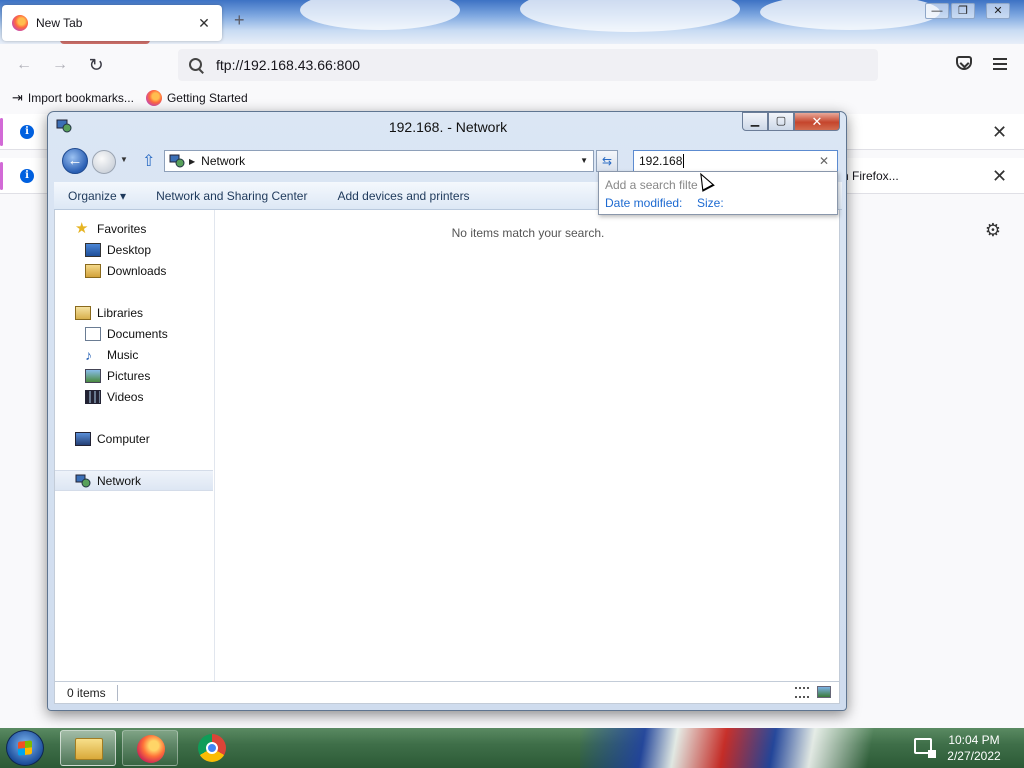 The height and width of the screenshot is (768, 1024). Describe the element at coordinates (447, 693) in the screenshot. I see `status-bar: 0 items` at that location.